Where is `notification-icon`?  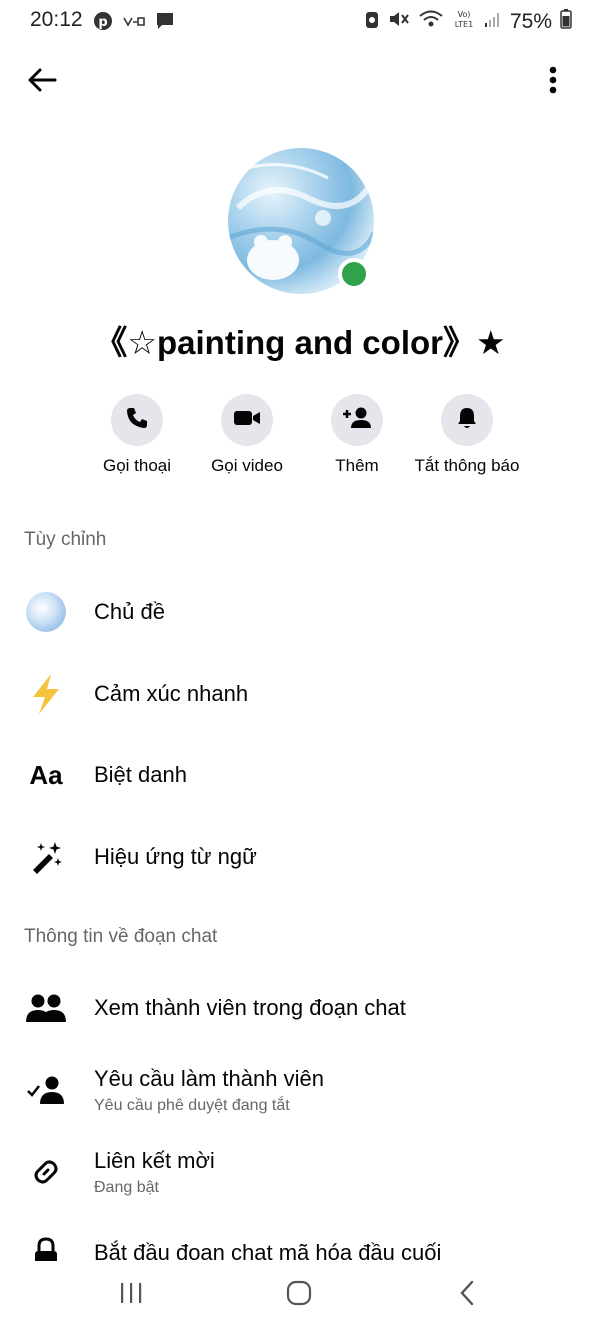
notification-icon is located at coordinates (372, 21).